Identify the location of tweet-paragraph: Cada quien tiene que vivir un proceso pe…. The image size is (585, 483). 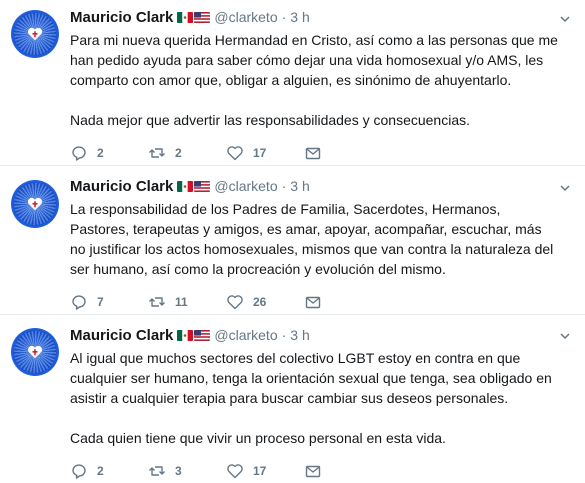
(258, 438).